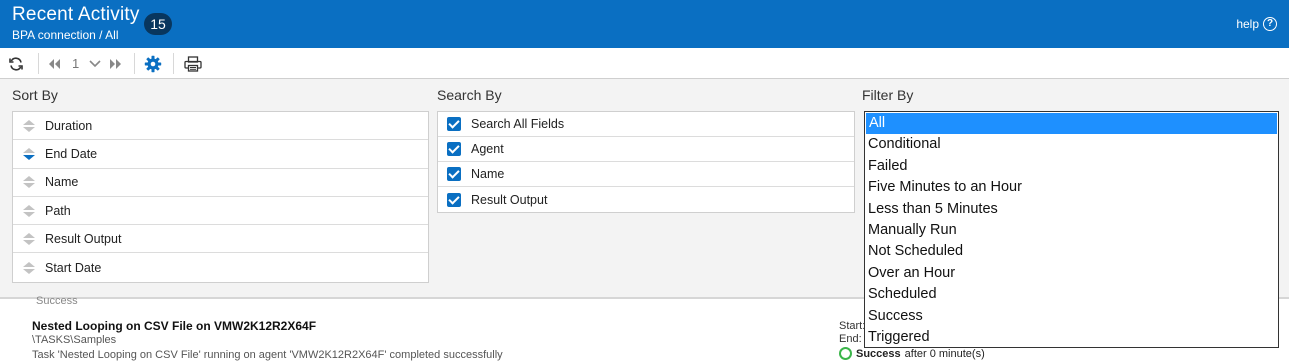 This screenshot has width=1289, height=361. I want to click on sort-by-title: Sort By, so click(35, 95).